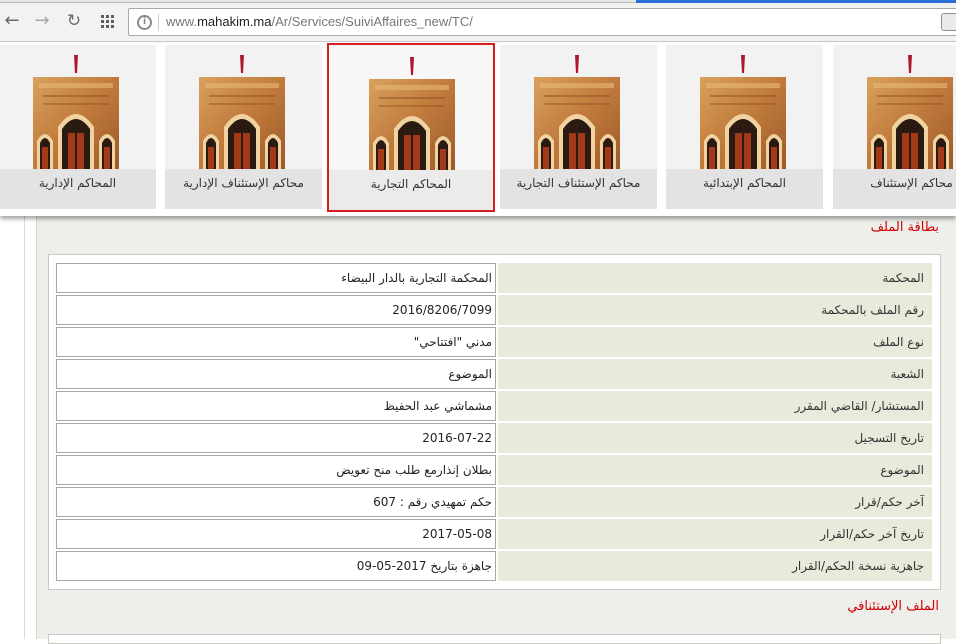  Describe the element at coordinates (715, 534) in the screenshot. I see `file-row-label: تاريخ آخر حكم/القرار` at that location.